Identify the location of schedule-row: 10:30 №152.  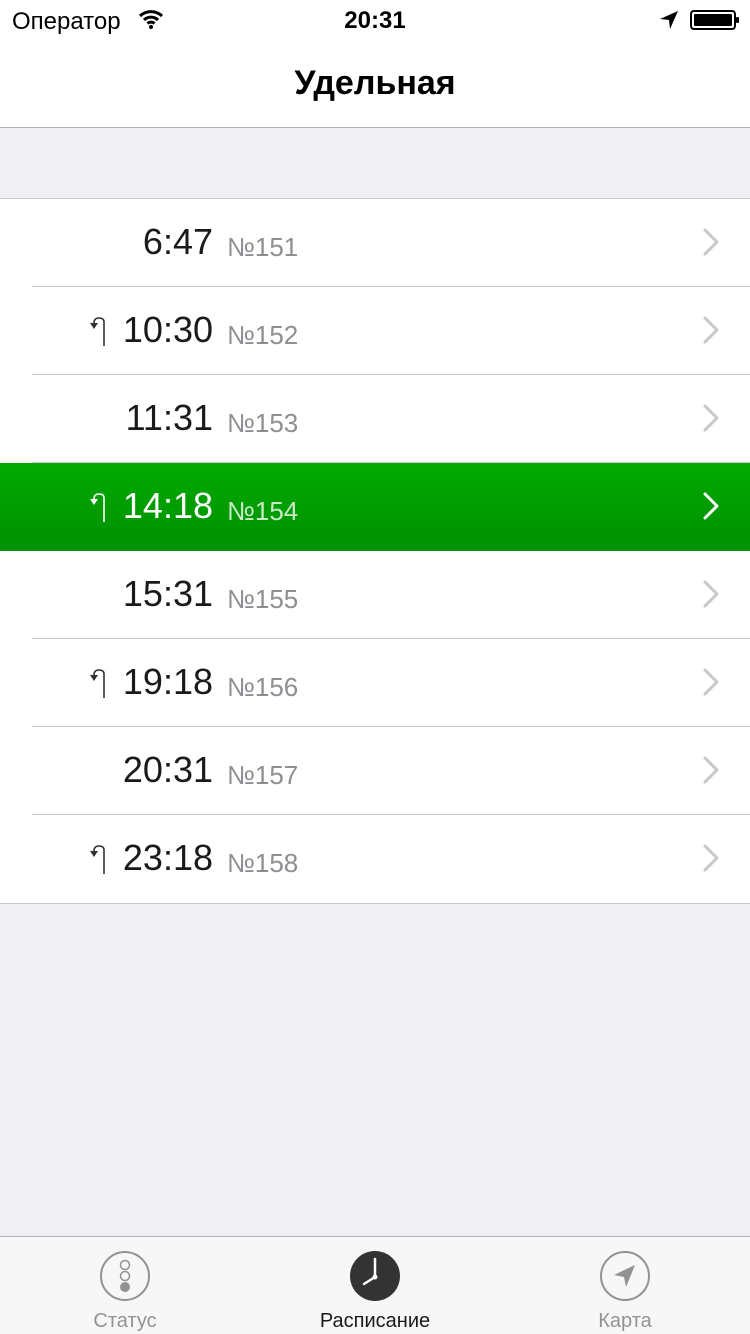
(375, 331).